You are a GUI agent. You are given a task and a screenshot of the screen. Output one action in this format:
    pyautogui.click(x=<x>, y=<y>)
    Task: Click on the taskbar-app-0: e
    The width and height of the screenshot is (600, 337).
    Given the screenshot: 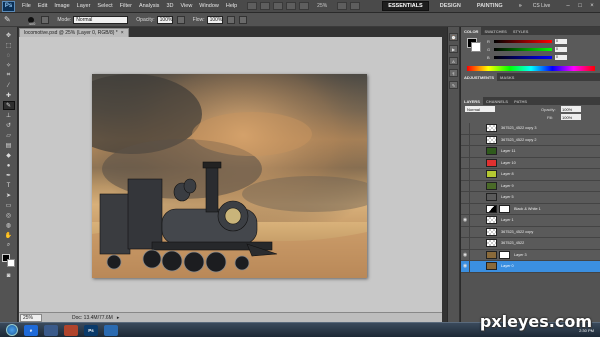 What is the action you would take?
    pyautogui.click(x=31, y=330)
    